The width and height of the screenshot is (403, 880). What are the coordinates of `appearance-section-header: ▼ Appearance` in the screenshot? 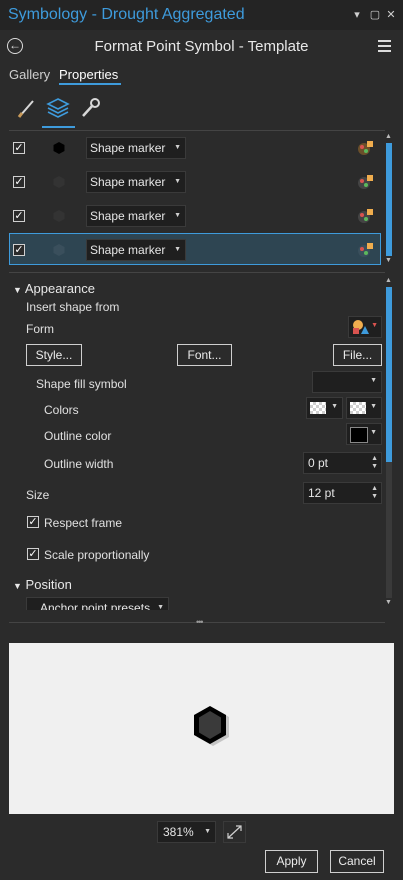 It's located at (54, 288).